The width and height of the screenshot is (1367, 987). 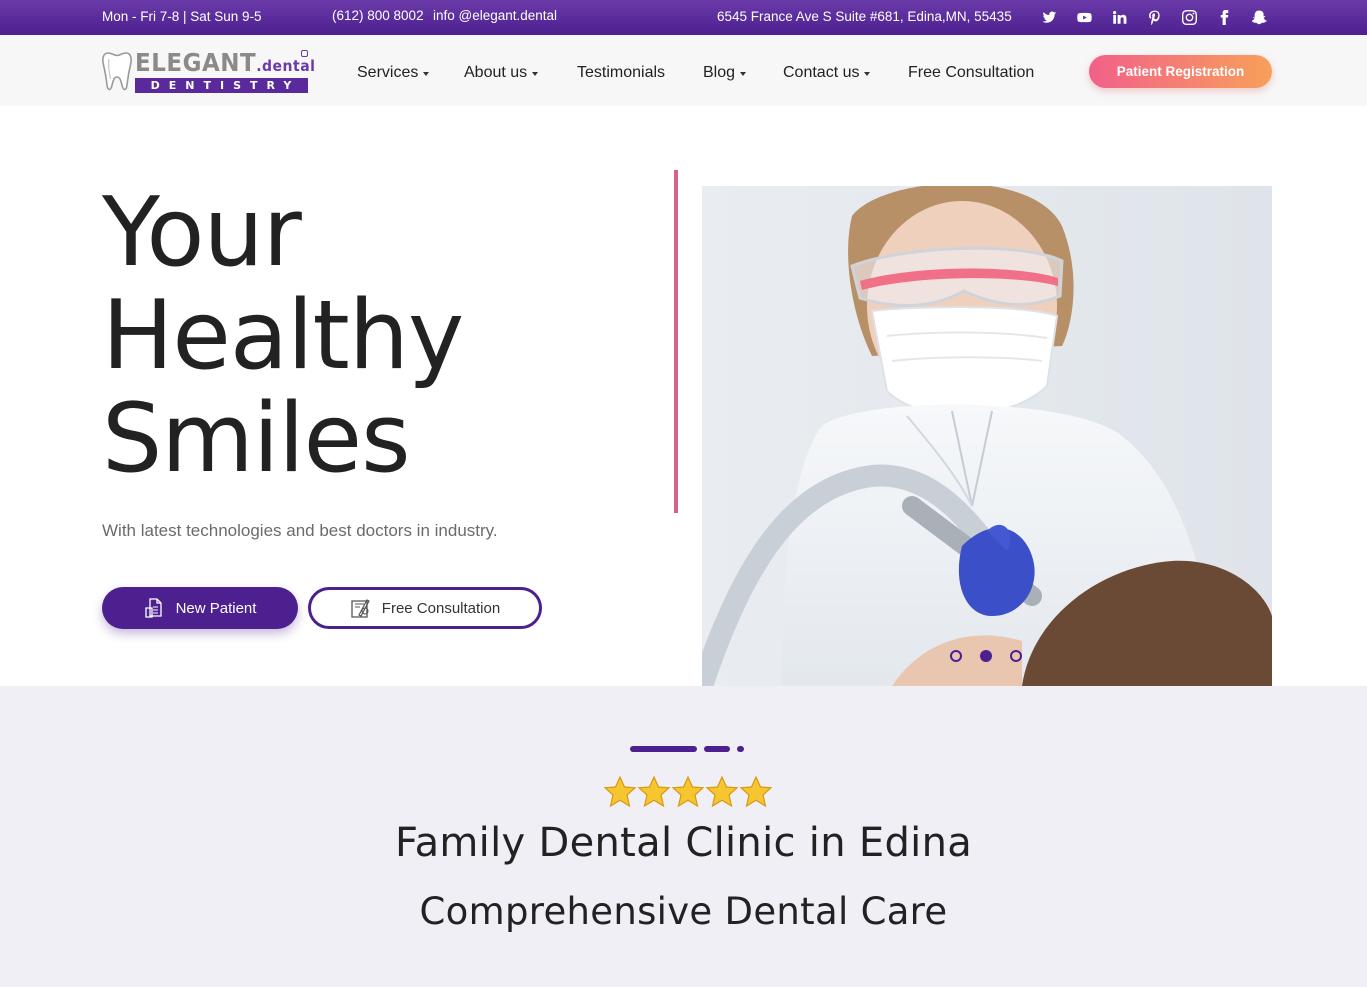 I want to click on hero-title-line: Smiles, so click(x=256, y=439).